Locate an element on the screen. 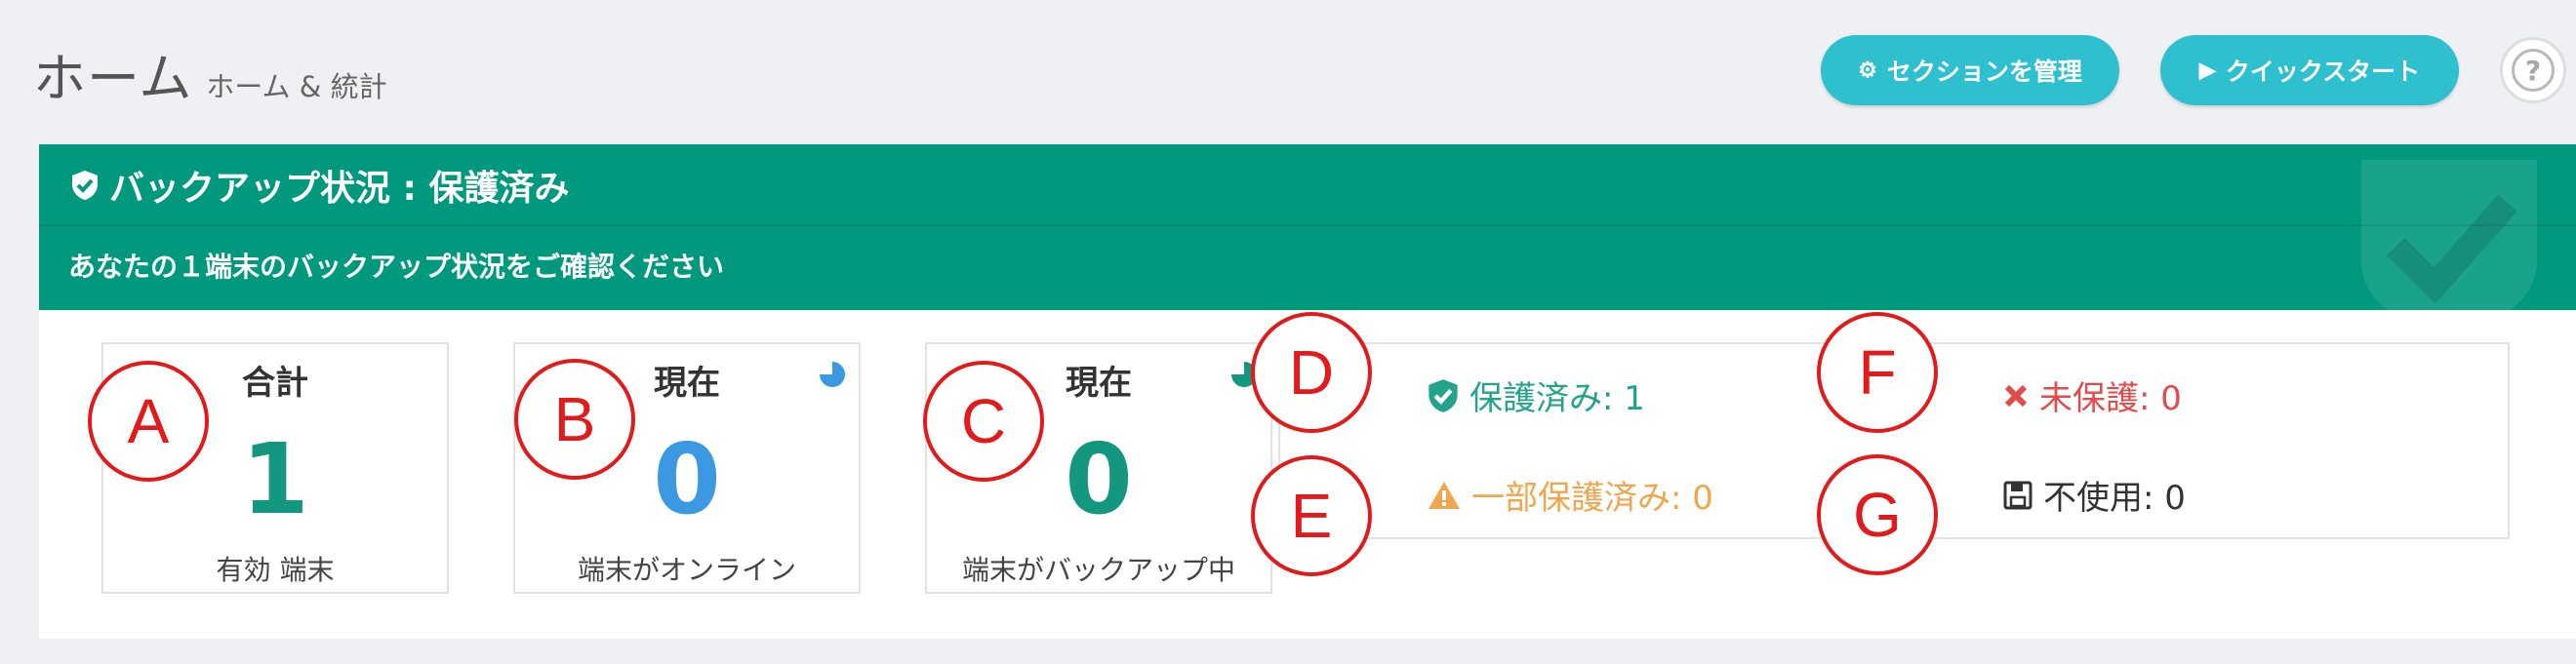  callout-b: B is located at coordinates (574, 420).